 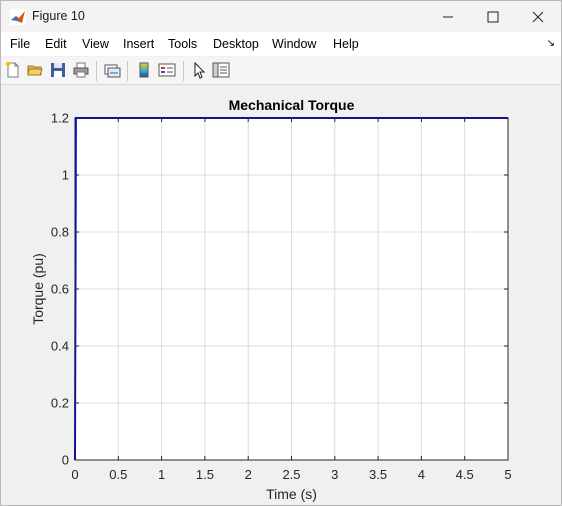 I want to click on menu-window: Window, so click(x=294, y=44).